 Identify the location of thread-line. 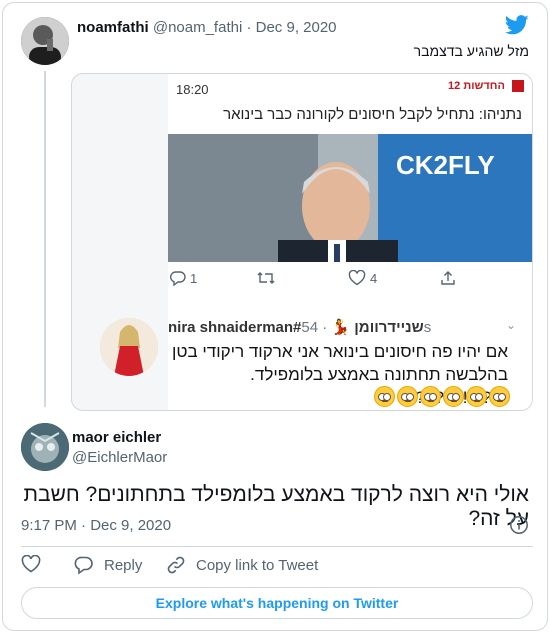
(45, 239).